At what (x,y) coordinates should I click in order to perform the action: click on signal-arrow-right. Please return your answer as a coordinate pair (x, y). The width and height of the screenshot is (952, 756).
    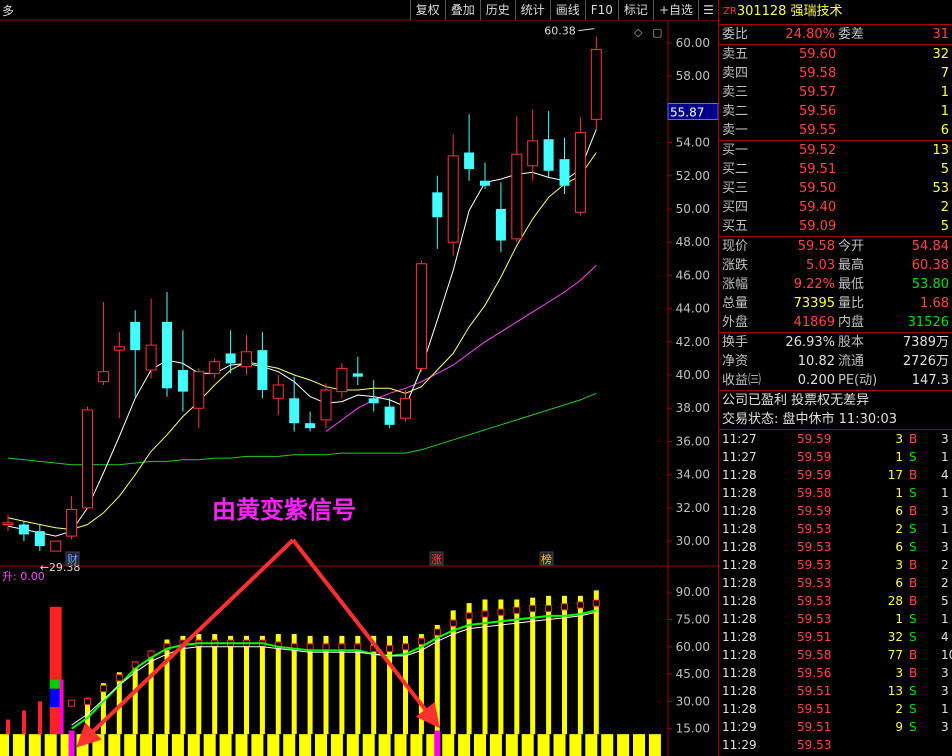
    Looking at the image, I should click on (365, 633).